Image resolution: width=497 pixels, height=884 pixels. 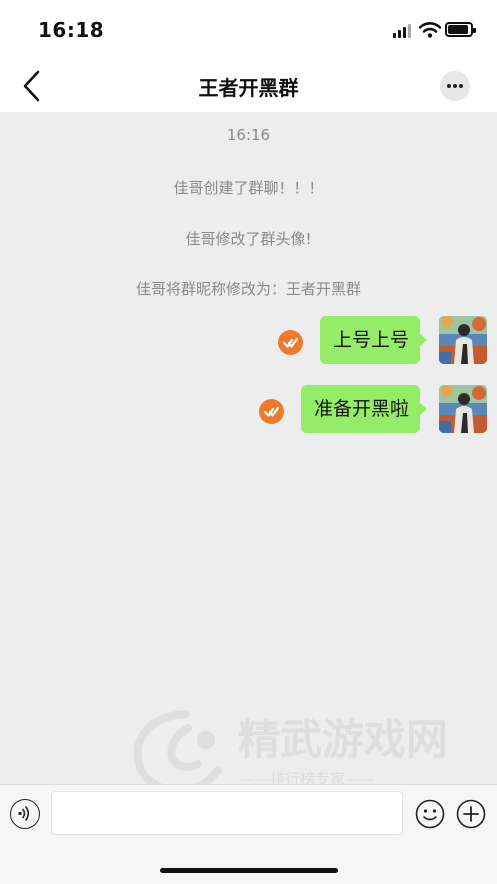 I want to click on message-bubble: 准备开黑啦, so click(x=364, y=409).